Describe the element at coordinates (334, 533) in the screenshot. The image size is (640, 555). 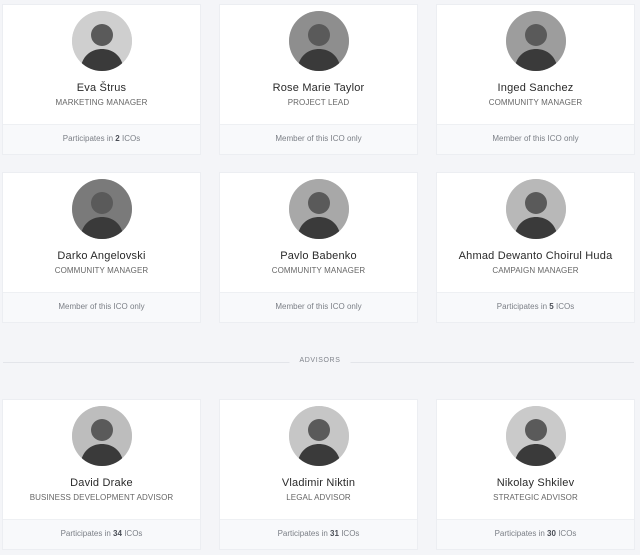
I see `ico-count: 31` at that location.